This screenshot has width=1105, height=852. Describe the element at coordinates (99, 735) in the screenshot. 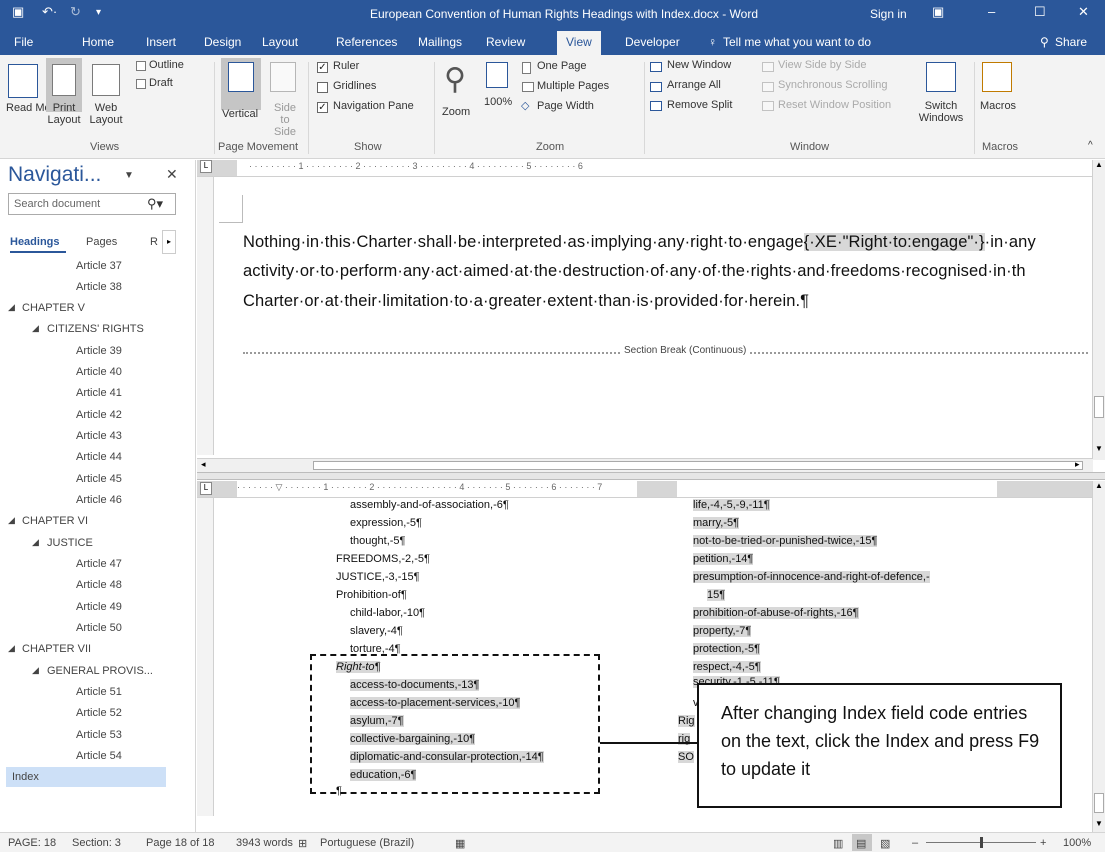

I see `nav-item: Article 53` at that location.